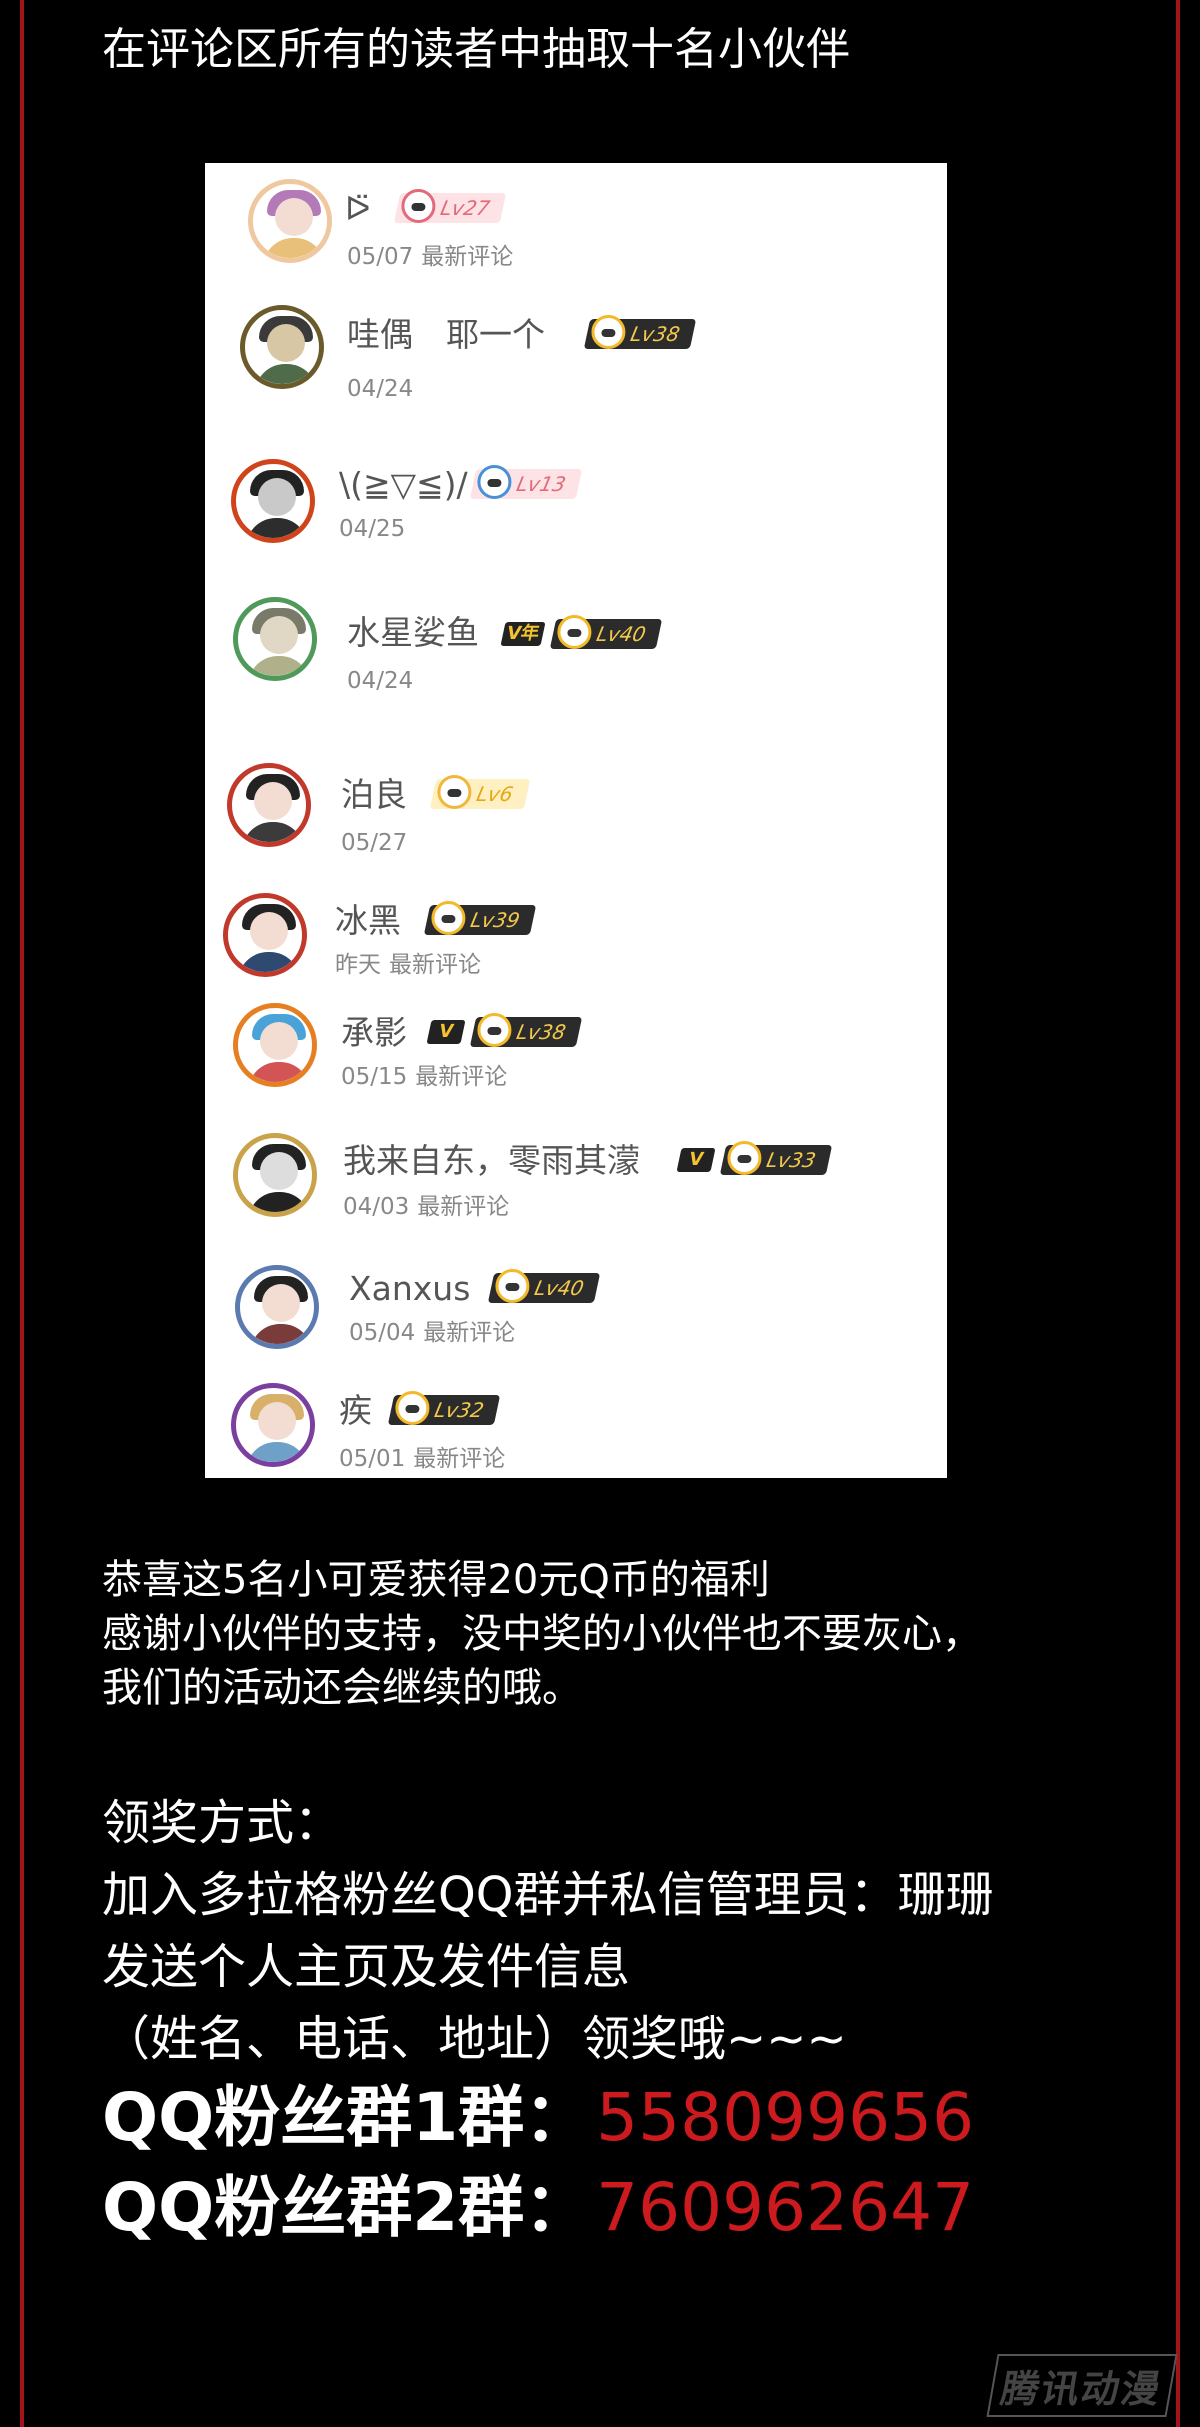  What do you see at coordinates (424, 1077) in the screenshot?
I see `comment-date: 05/15 最新评论` at bounding box center [424, 1077].